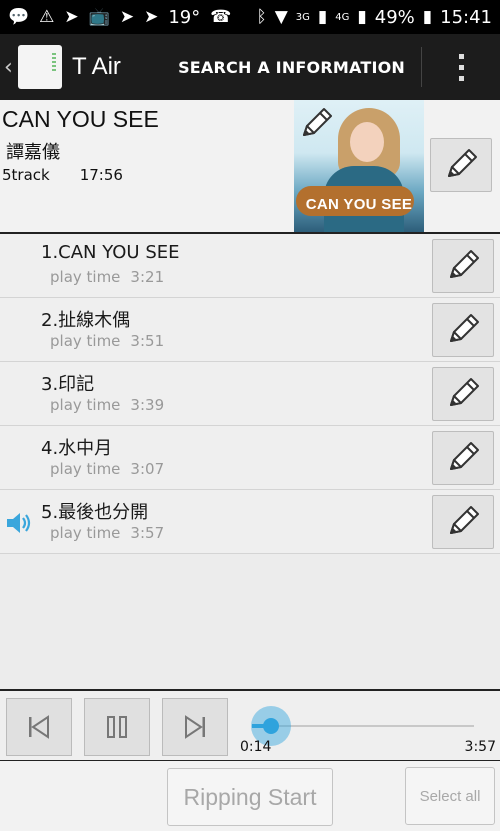 The height and width of the screenshot is (831, 500). What do you see at coordinates (394, 17) in the screenshot?
I see `battery-percent: 49%` at bounding box center [394, 17].